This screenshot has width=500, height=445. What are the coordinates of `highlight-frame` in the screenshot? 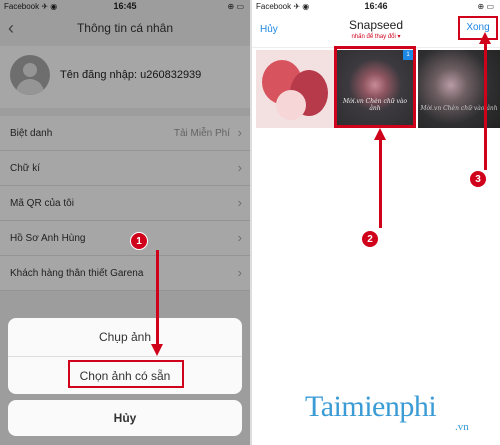 It's located at (126, 374).